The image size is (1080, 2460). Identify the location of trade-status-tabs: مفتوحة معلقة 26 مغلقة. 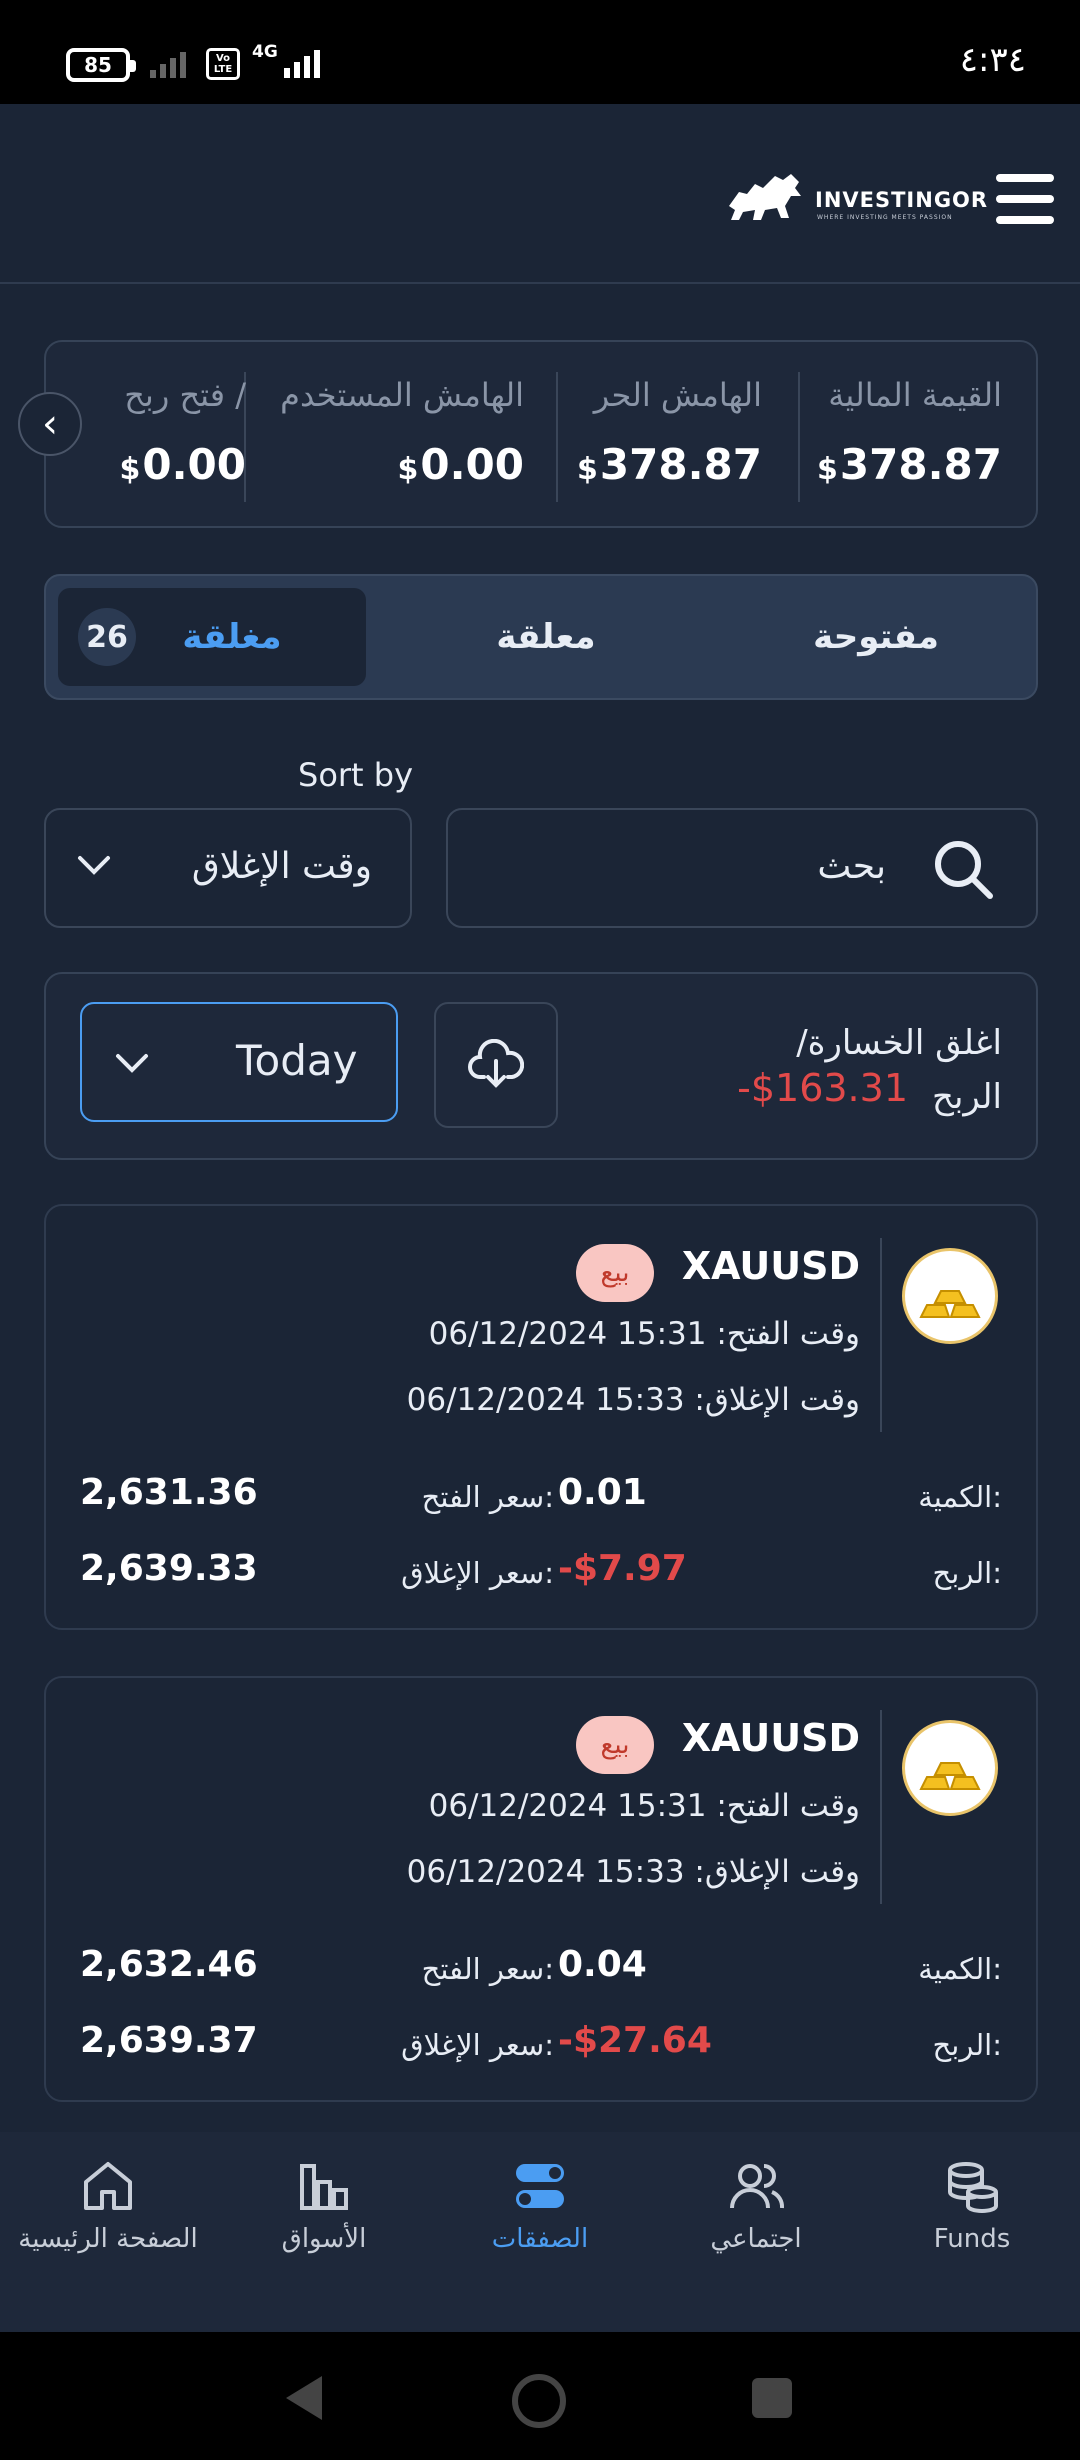
(541, 637).